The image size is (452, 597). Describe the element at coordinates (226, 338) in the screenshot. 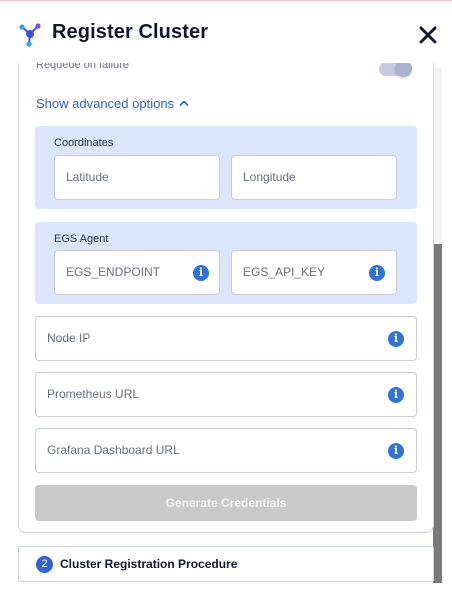

I see `node-ip-field: Node IP i` at that location.